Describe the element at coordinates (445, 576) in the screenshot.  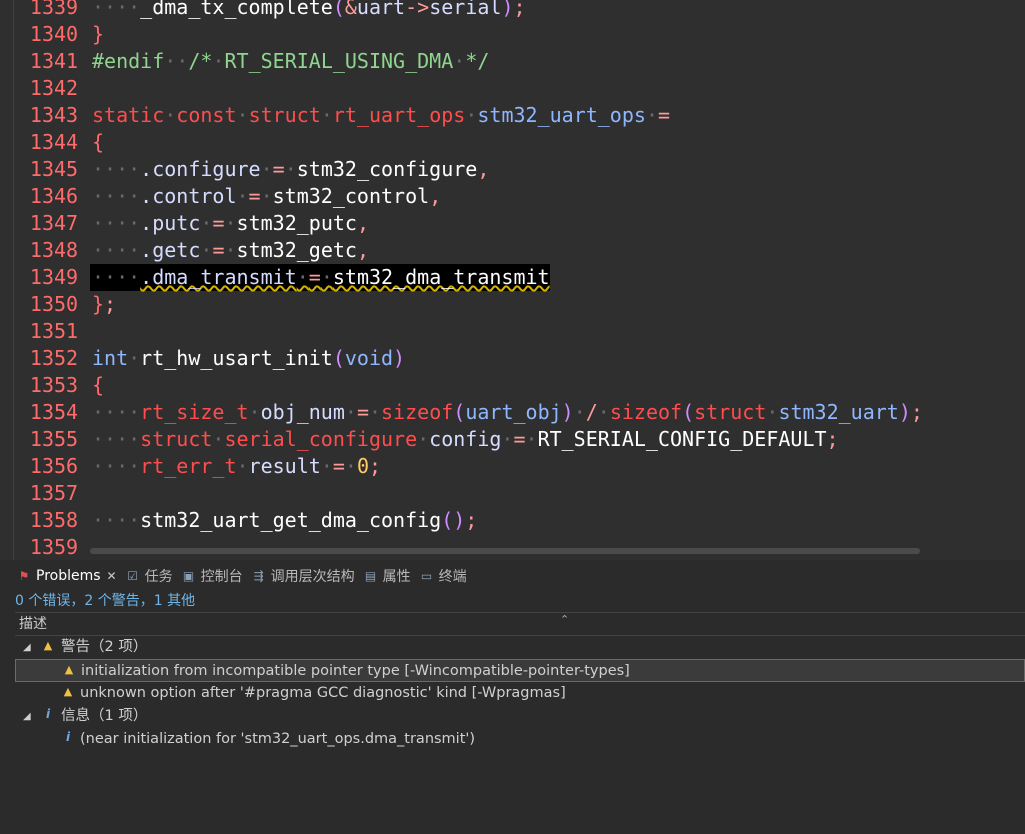
I see `tab-terminal: ▭ 终端` at that location.